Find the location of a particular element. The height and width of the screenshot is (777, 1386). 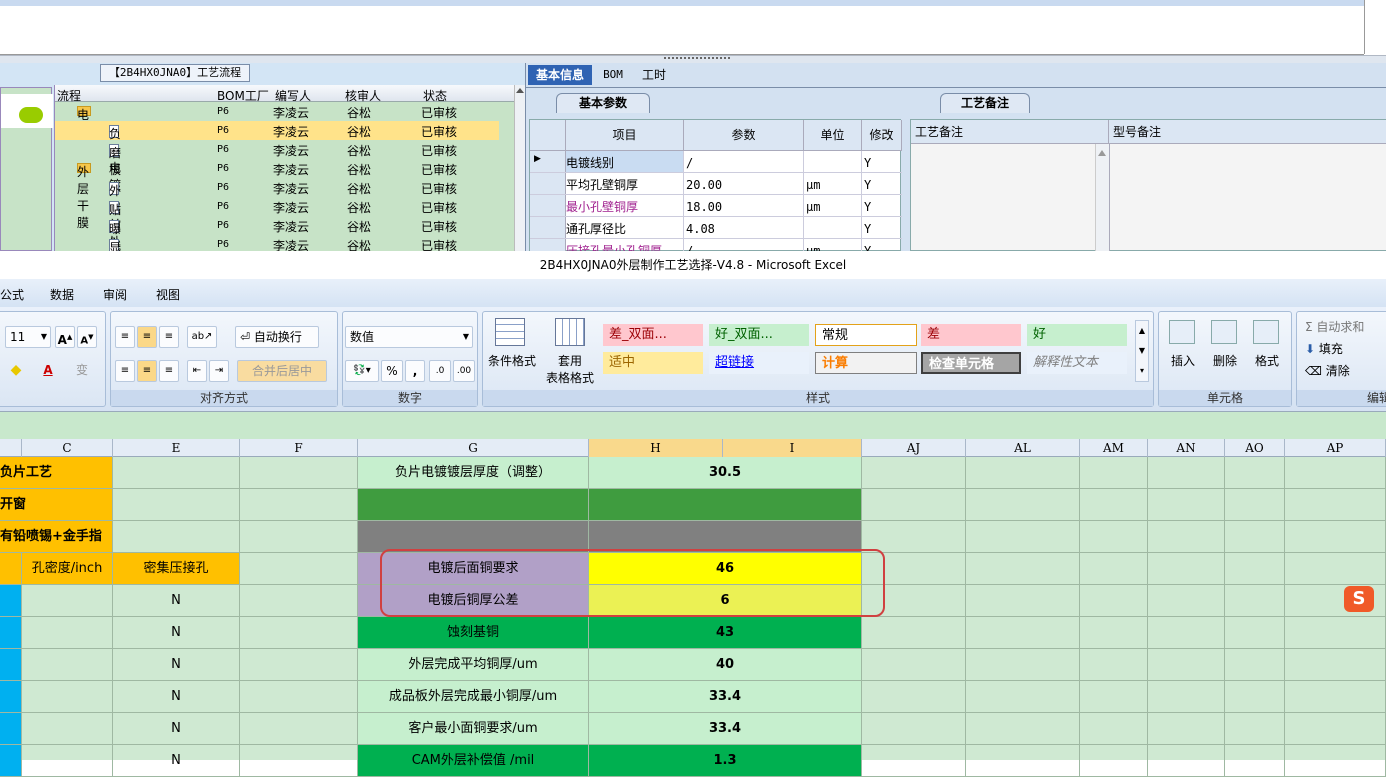

styles-scroll: ▲ ▼ ▾ is located at coordinates (1142, 351).